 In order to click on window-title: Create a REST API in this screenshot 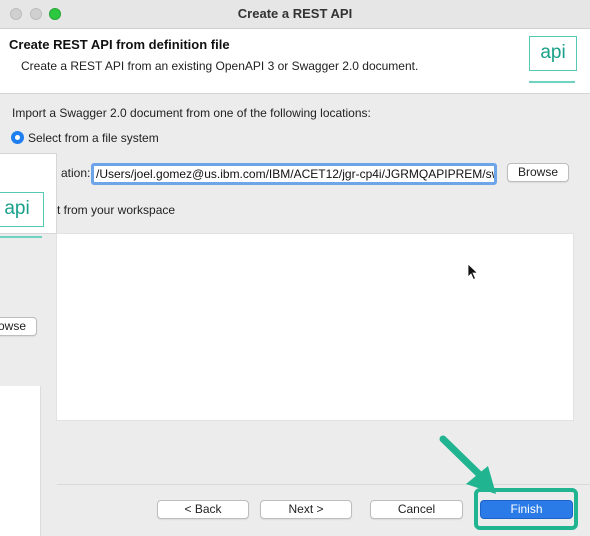, I will do `click(295, 13)`.